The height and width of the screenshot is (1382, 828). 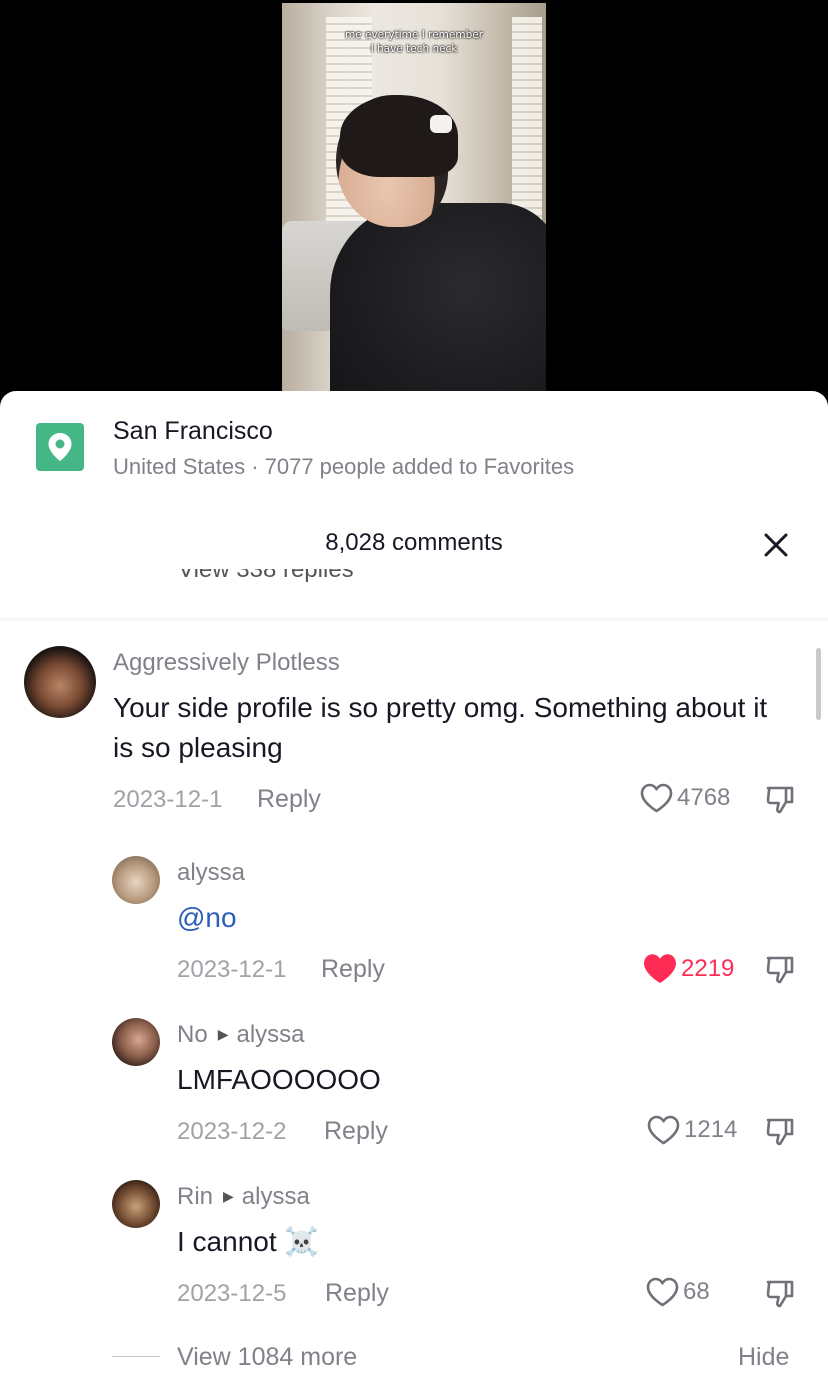 What do you see at coordinates (441, 124) in the screenshot?
I see `hair-clip` at bounding box center [441, 124].